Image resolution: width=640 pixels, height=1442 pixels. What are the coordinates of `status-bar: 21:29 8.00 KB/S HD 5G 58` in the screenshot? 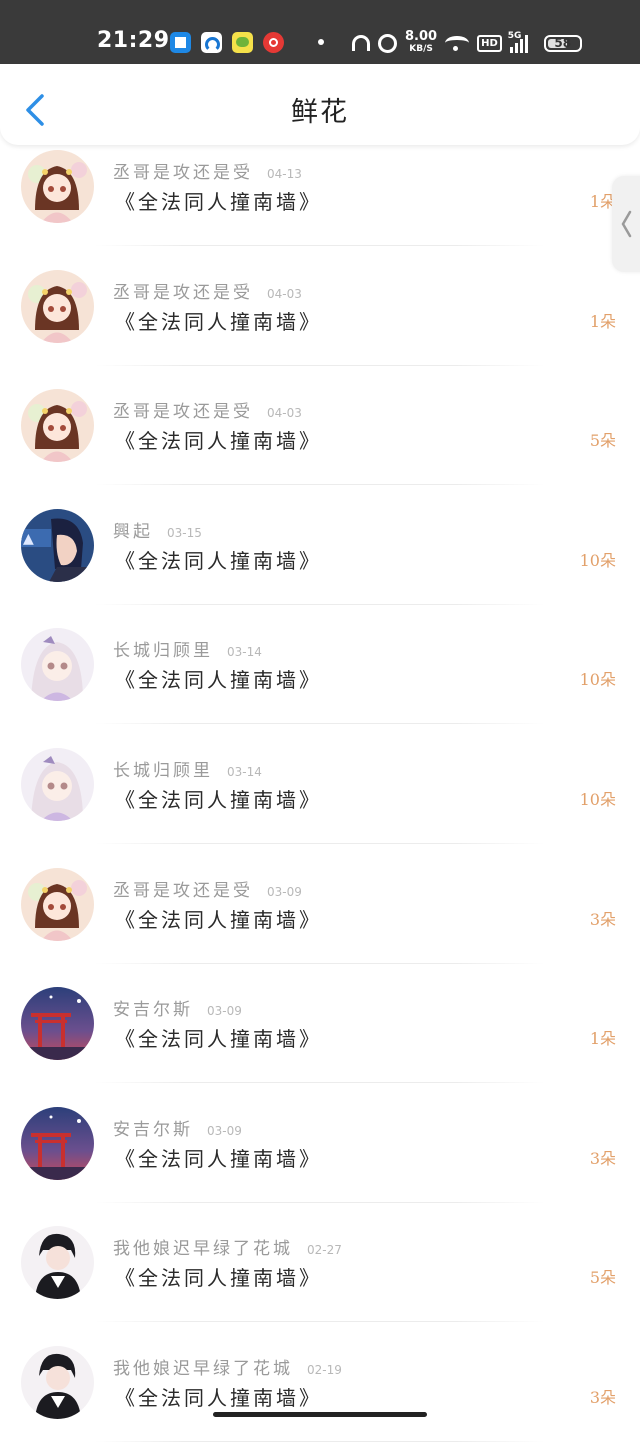 It's located at (320, 32).